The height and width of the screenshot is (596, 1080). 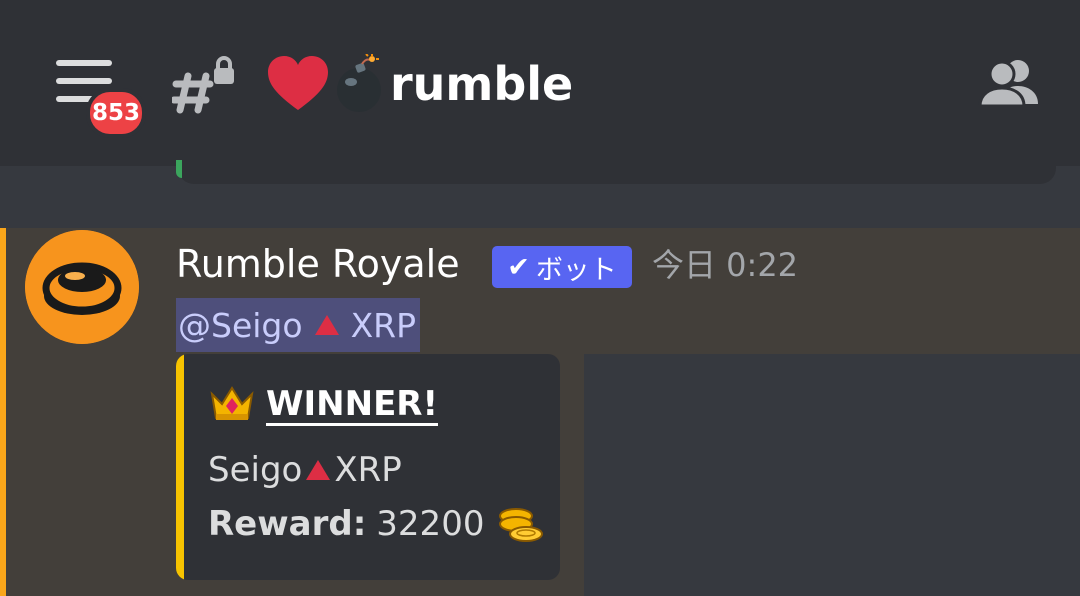 I want to click on reward-label: Reward:, so click(x=287, y=524).